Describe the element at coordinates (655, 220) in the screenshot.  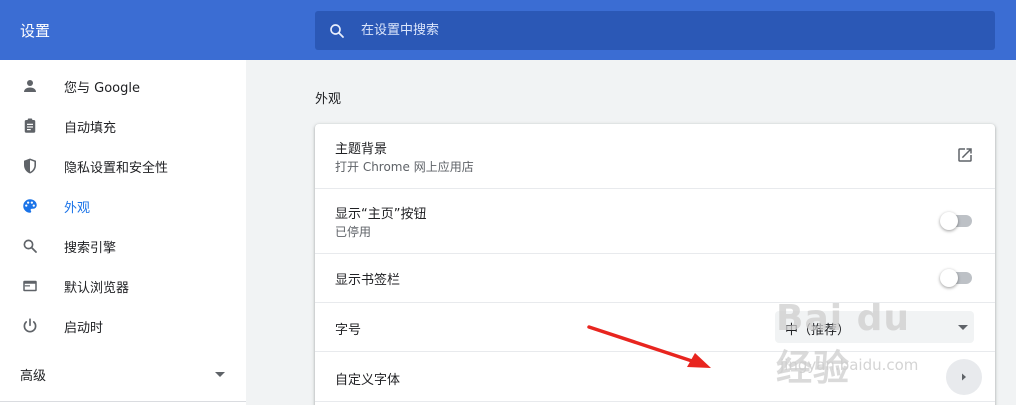
I see `home-button-row: 显示“主页”按钮 已停用` at that location.